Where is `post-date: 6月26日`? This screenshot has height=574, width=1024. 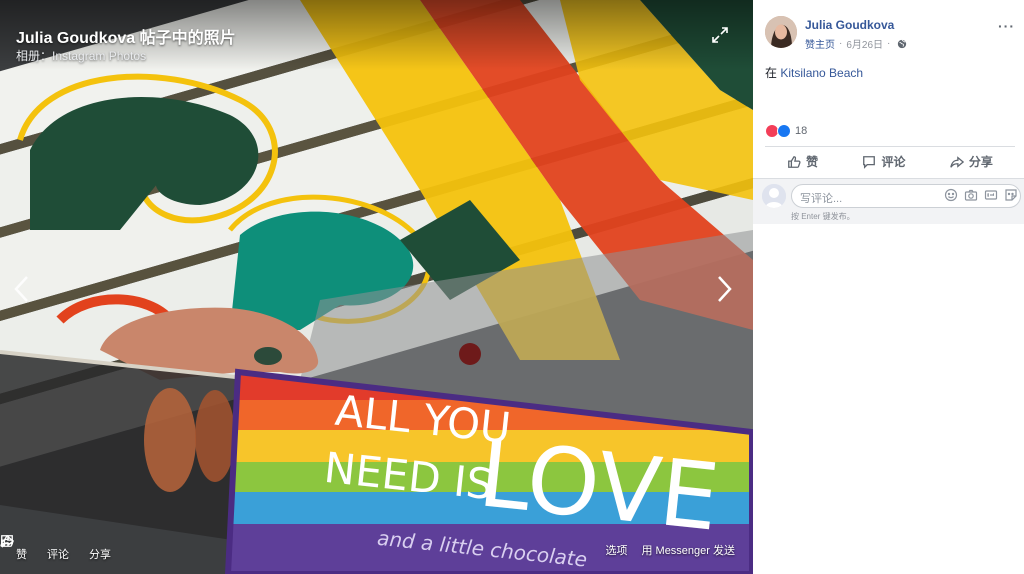 post-date: 6月26日 is located at coordinates (864, 43).